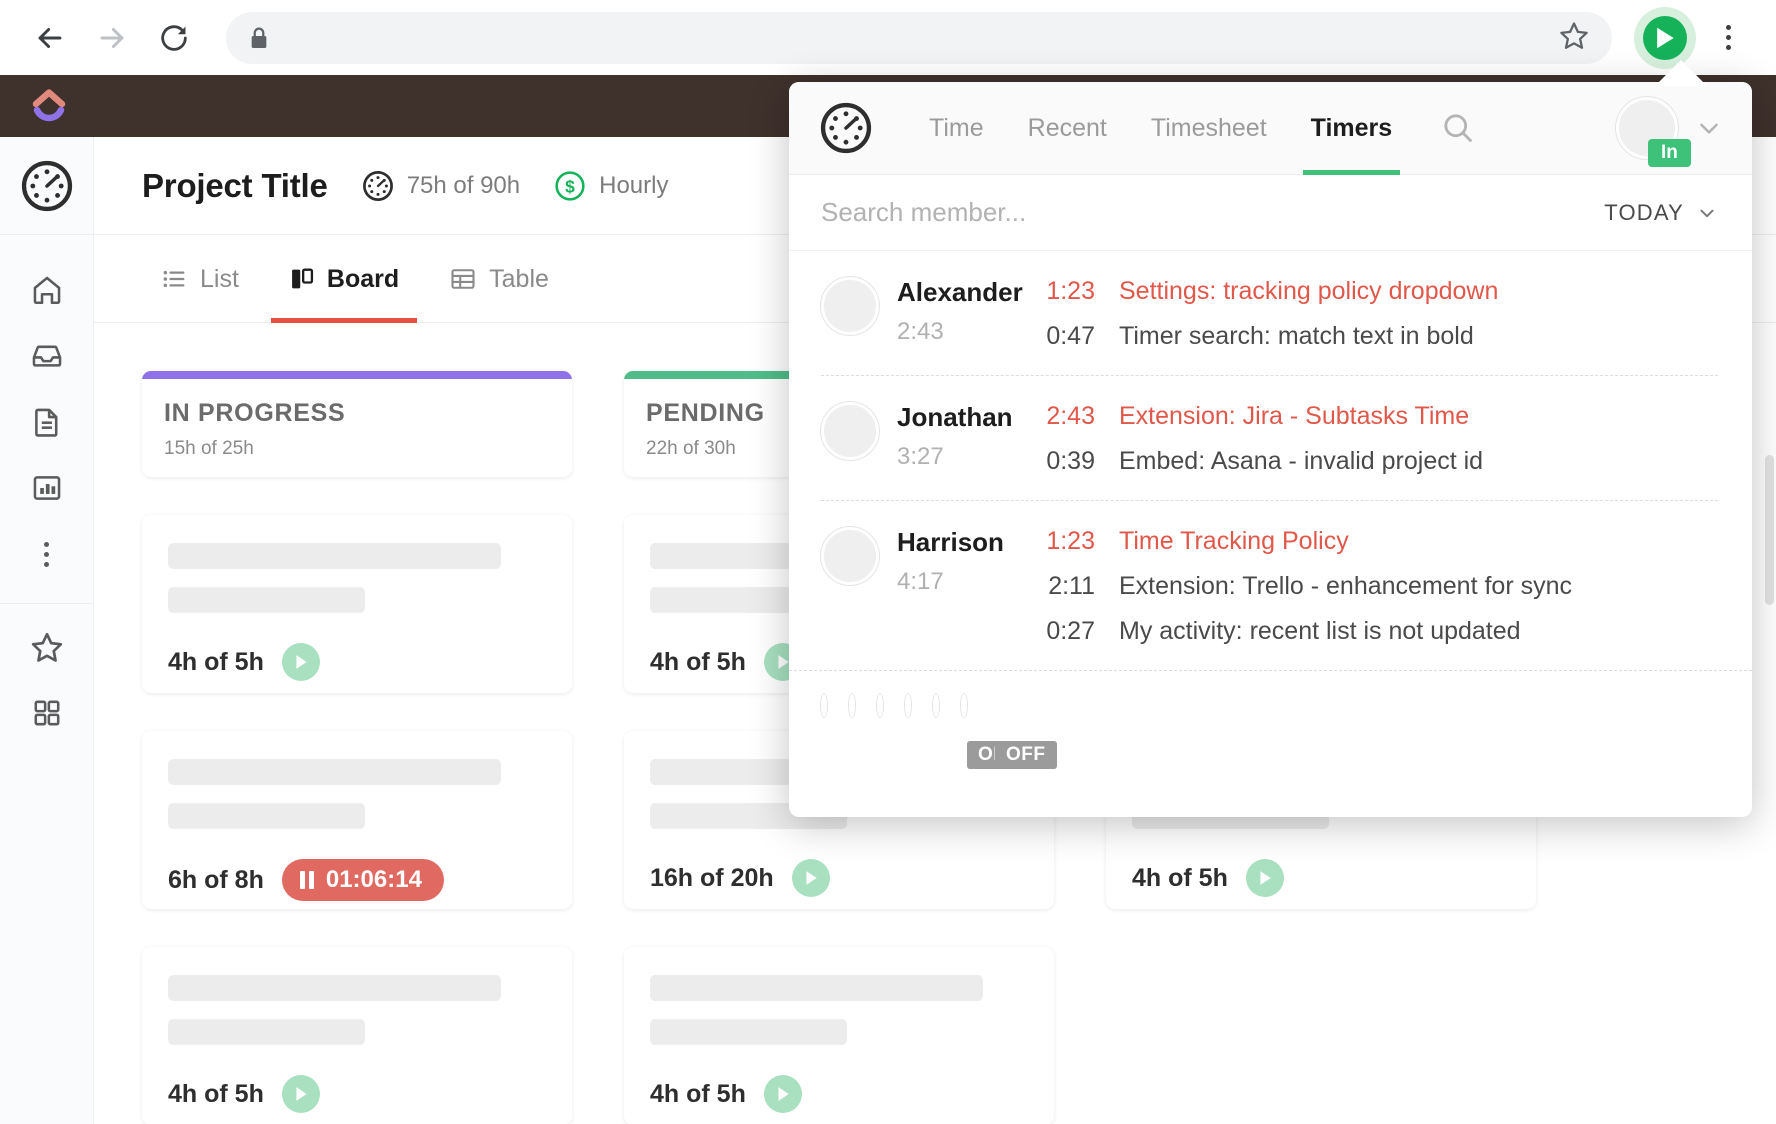 Image resolution: width=1776 pixels, height=1124 pixels. What do you see at coordinates (112, 38) in the screenshot?
I see `browser-forward-button` at bounding box center [112, 38].